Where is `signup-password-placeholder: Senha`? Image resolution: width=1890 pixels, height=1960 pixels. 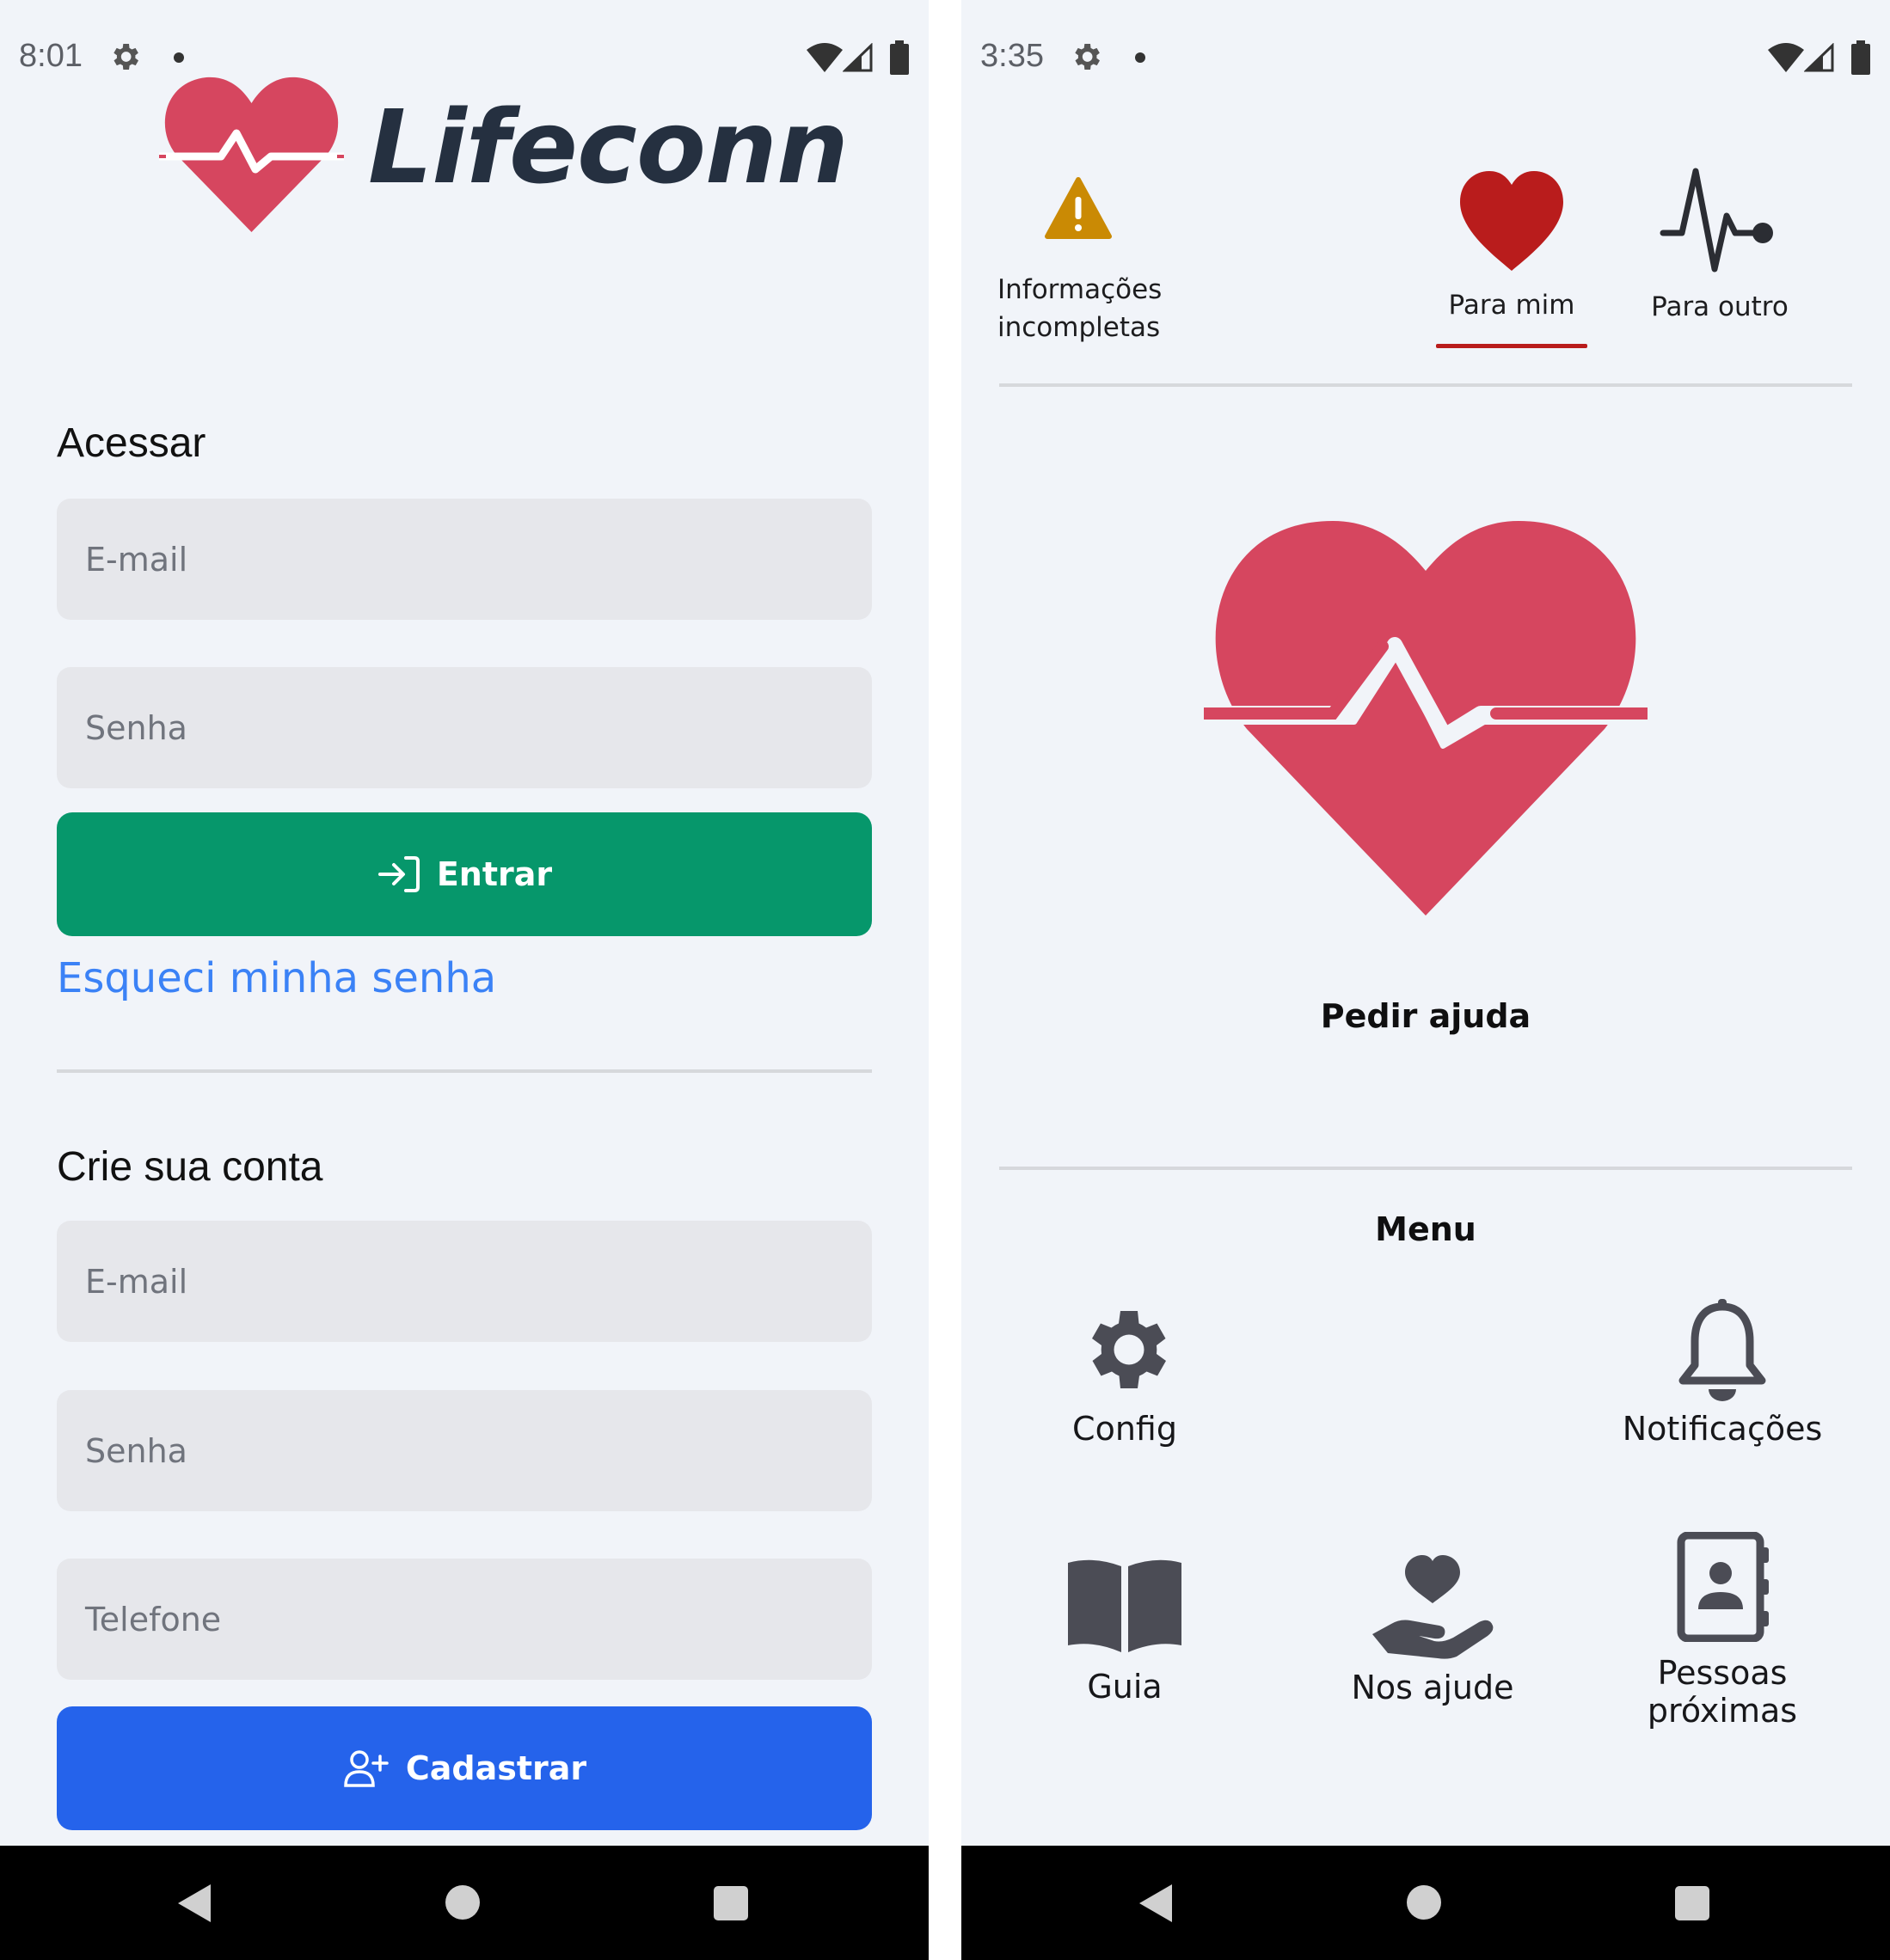 signup-password-placeholder: Senha is located at coordinates (136, 1450).